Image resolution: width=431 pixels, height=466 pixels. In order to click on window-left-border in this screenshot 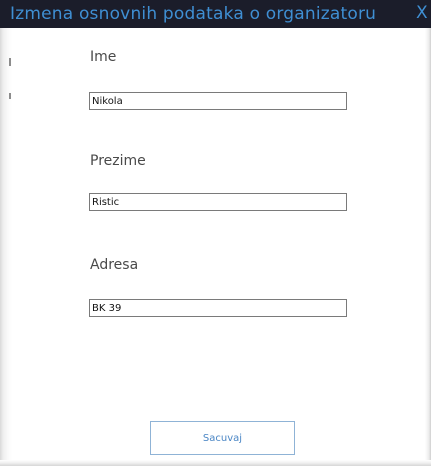, I will do `click(6, 247)`.